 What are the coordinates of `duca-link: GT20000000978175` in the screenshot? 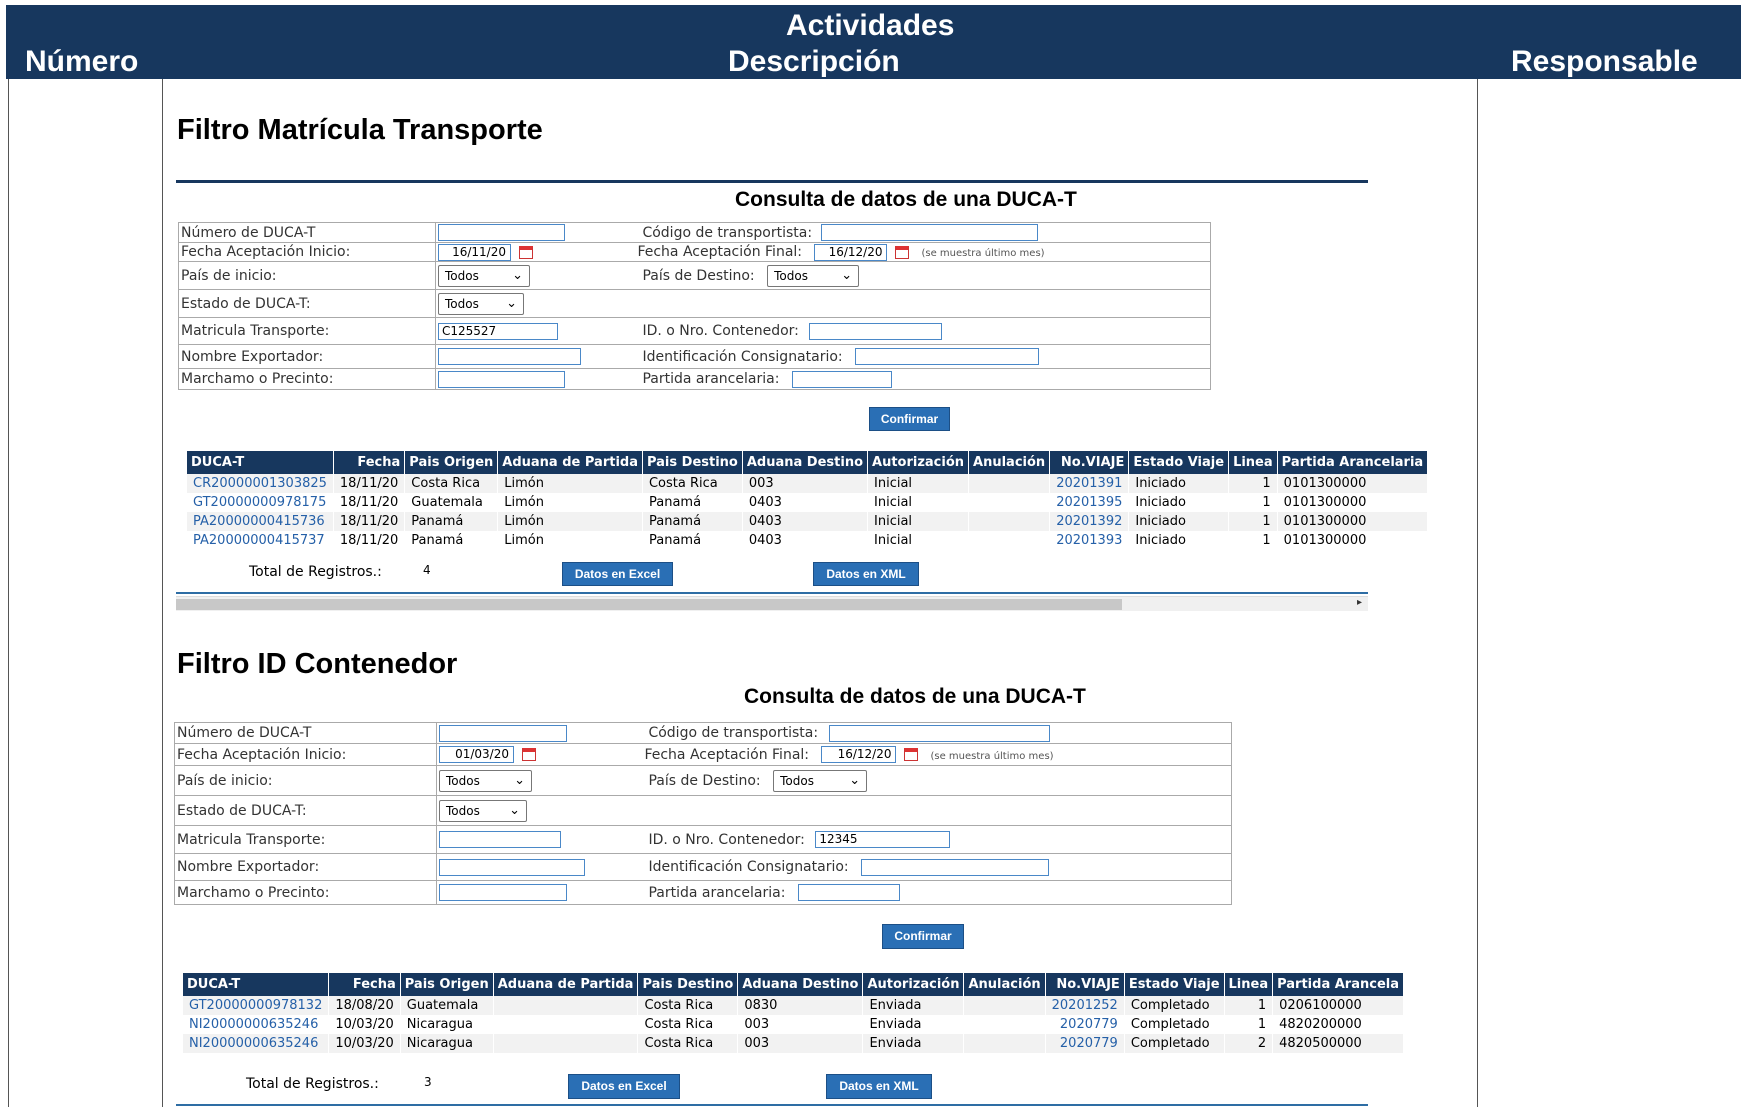 It's located at (259, 502).